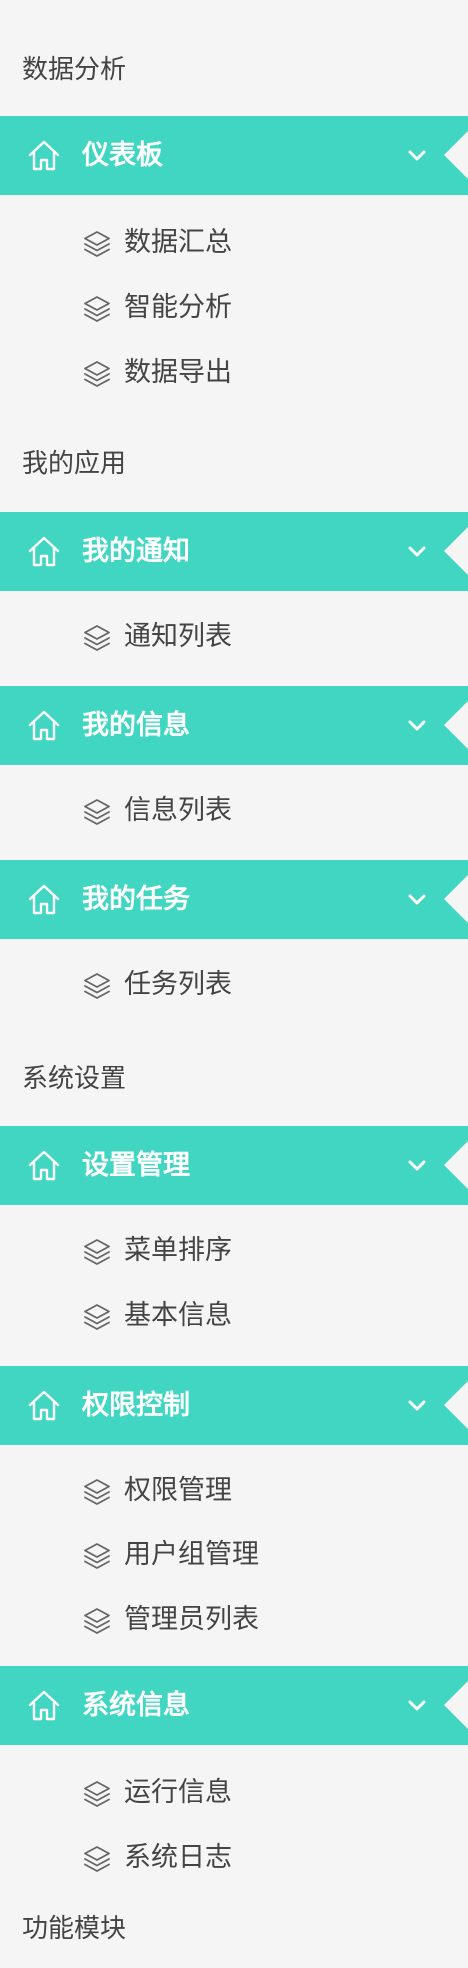 The width and height of the screenshot is (468, 1968). What do you see at coordinates (122, 155) in the screenshot?
I see `menu-bar-title: 仪表板` at bounding box center [122, 155].